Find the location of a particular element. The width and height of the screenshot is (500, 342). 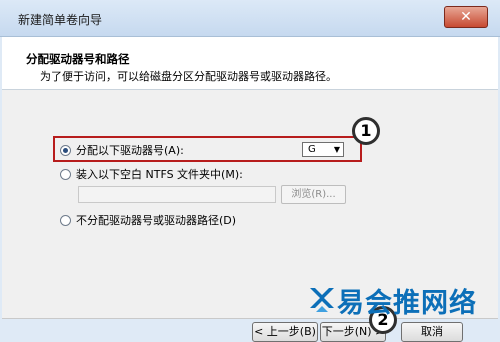

option-assign-letter: 分配以下驱动器号(A): is located at coordinates (122, 150).